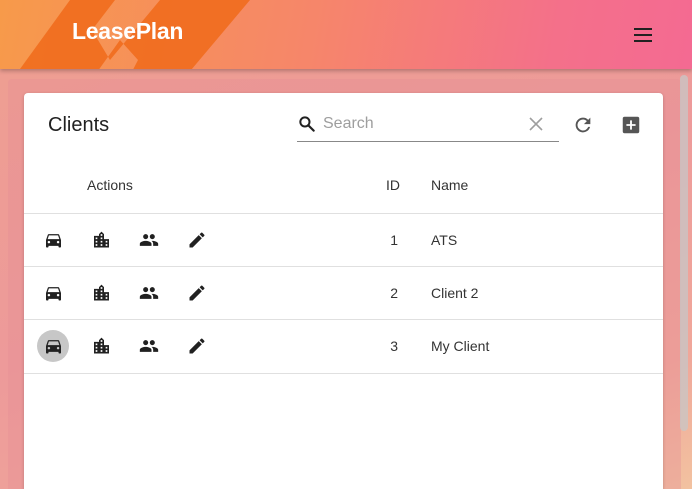 This screenshot has height=489, width=692. I want to click on page-title: Clients, so click(79, 125).